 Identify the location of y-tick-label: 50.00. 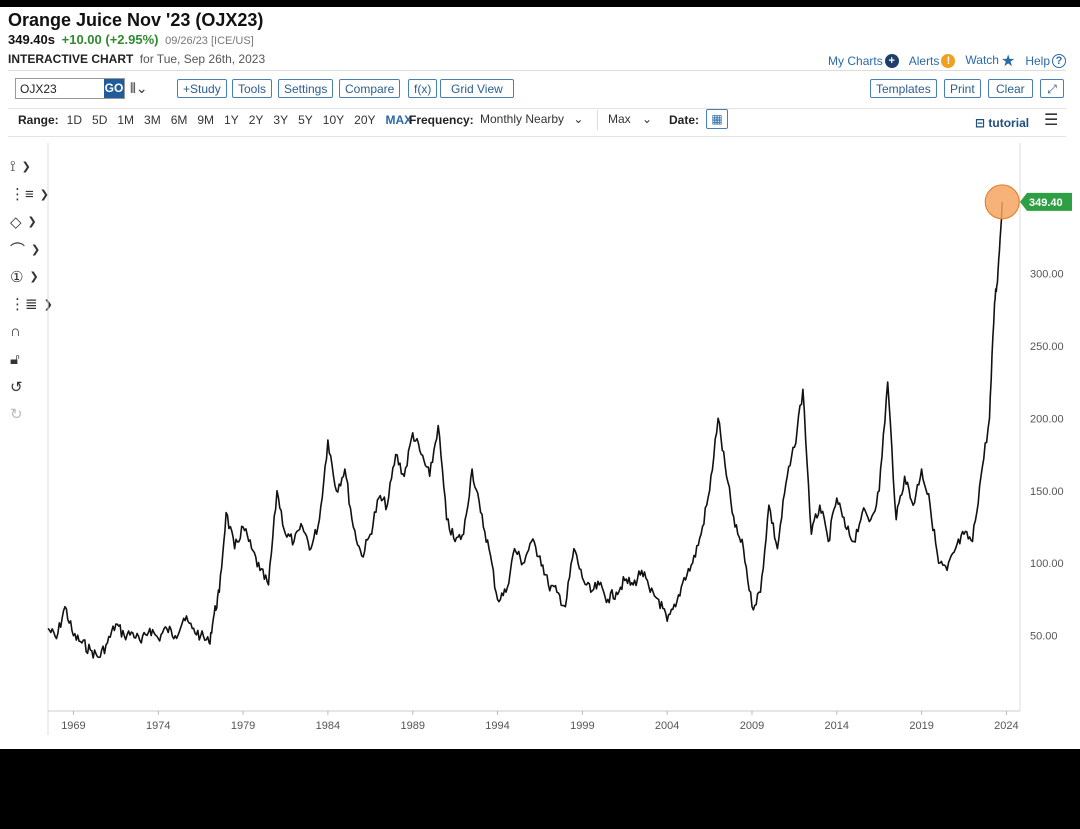
(1044, 637).